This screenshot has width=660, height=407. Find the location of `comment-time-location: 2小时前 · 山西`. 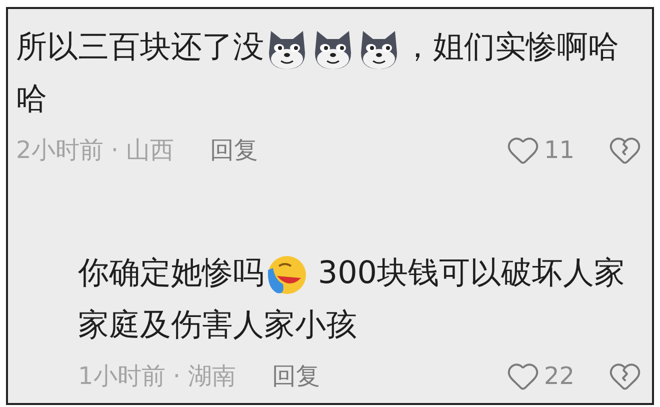

comment-time-location: 2小时前 · 山西 is located at coordinates (95, 150).